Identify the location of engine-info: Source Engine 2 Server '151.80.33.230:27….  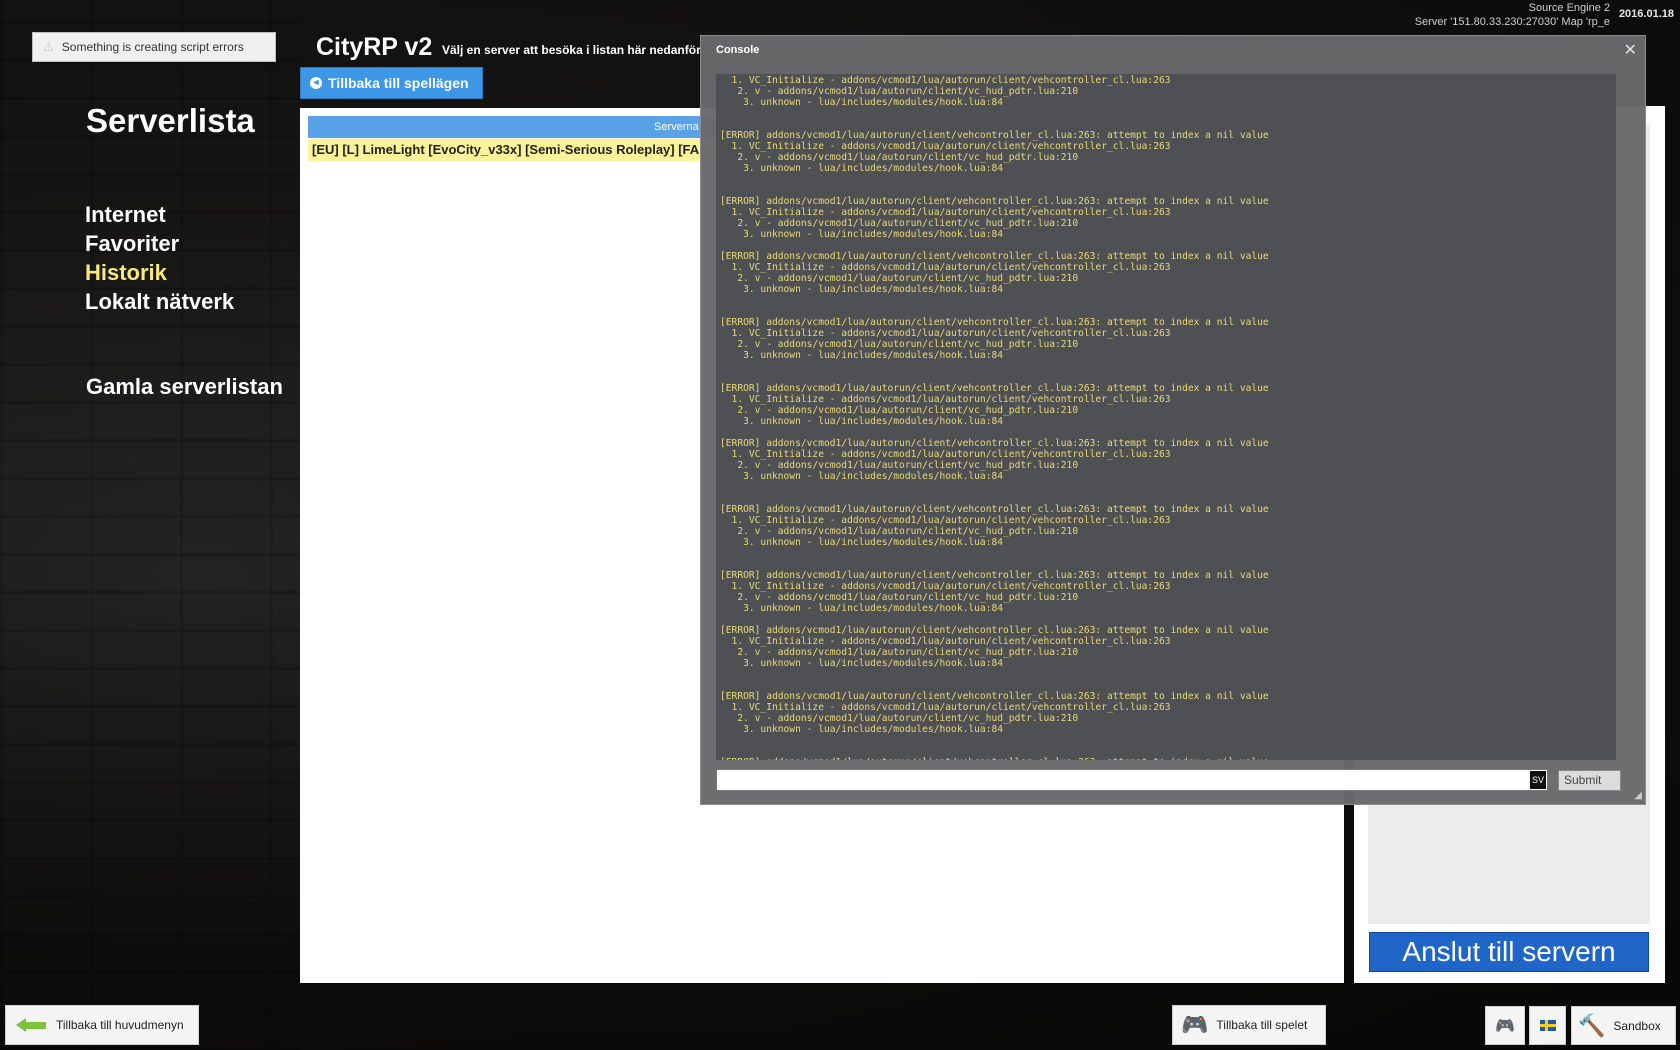
(1512, 15).